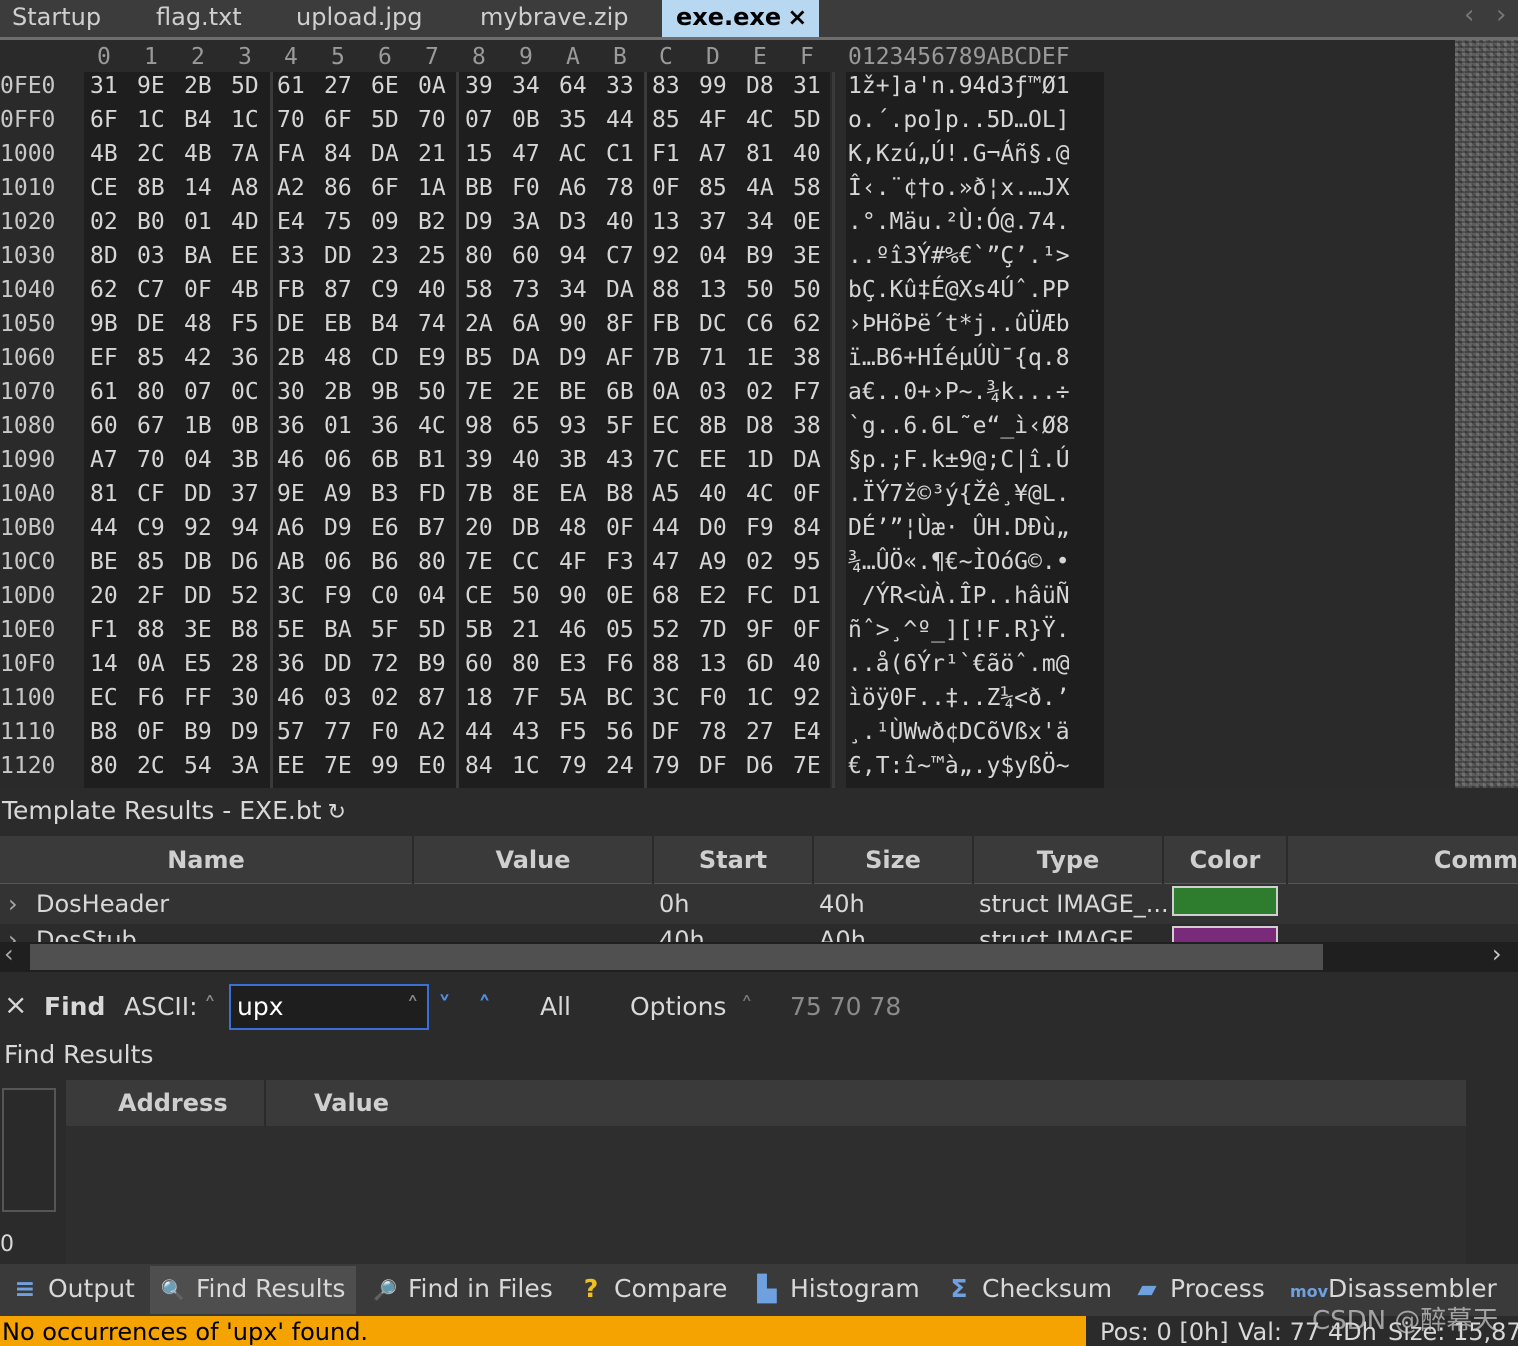 Image resolution: width=1518 pixels, height=1346 pixels. I want to click on hex-byte: 36, so click(245, 358).